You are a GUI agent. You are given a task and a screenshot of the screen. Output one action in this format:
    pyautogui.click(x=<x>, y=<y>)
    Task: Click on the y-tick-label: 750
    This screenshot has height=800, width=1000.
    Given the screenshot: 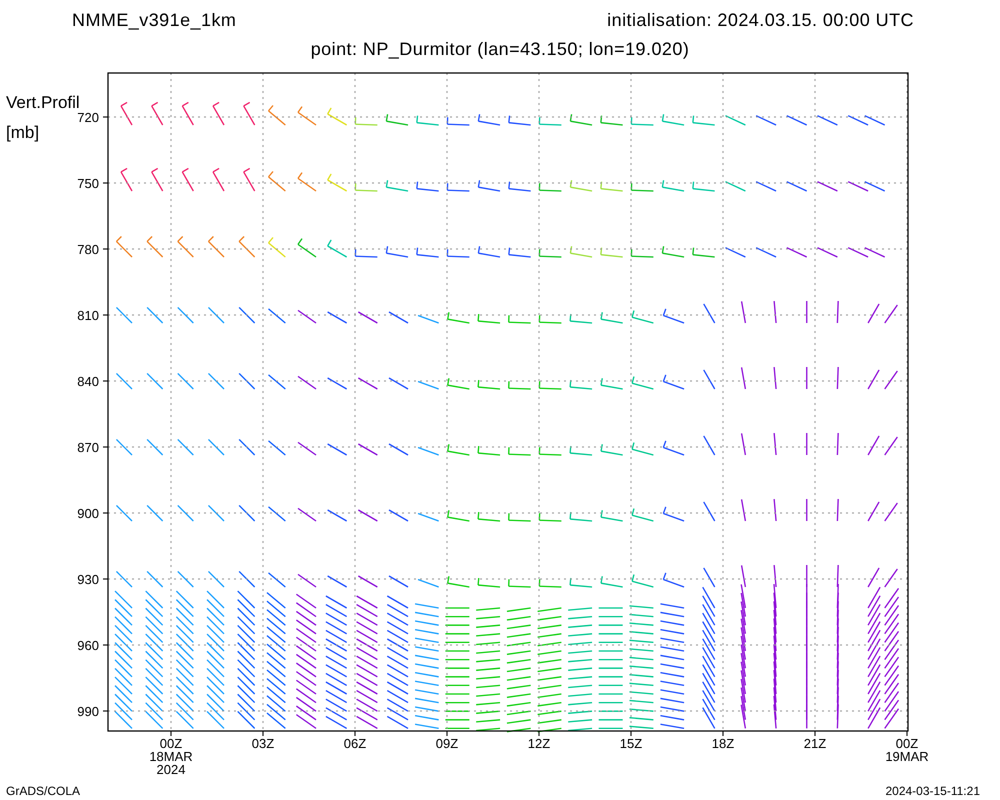 What is the action you would take?
    pyautogui.click(x=88, y=183)
    